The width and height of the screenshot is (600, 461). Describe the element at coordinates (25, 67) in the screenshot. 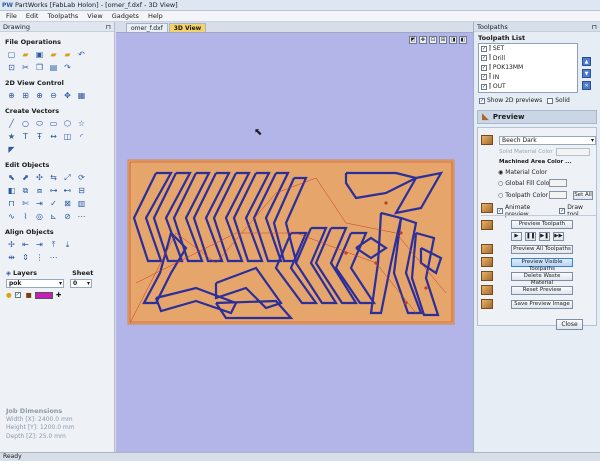

I see `cut-icon: ✂` at that location.